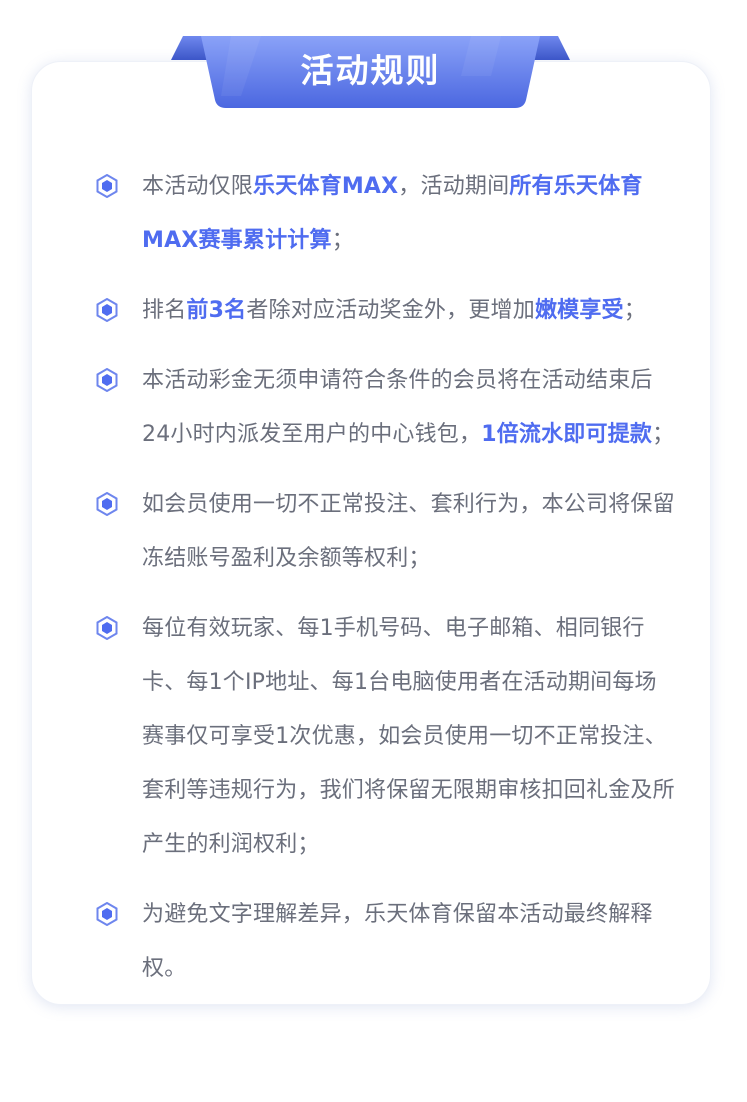  What do you see at coordinates (567, 434) in the screenshot?
I see `rule-highlight: 1倍流水即可提款` at bounding box center [567, 434].